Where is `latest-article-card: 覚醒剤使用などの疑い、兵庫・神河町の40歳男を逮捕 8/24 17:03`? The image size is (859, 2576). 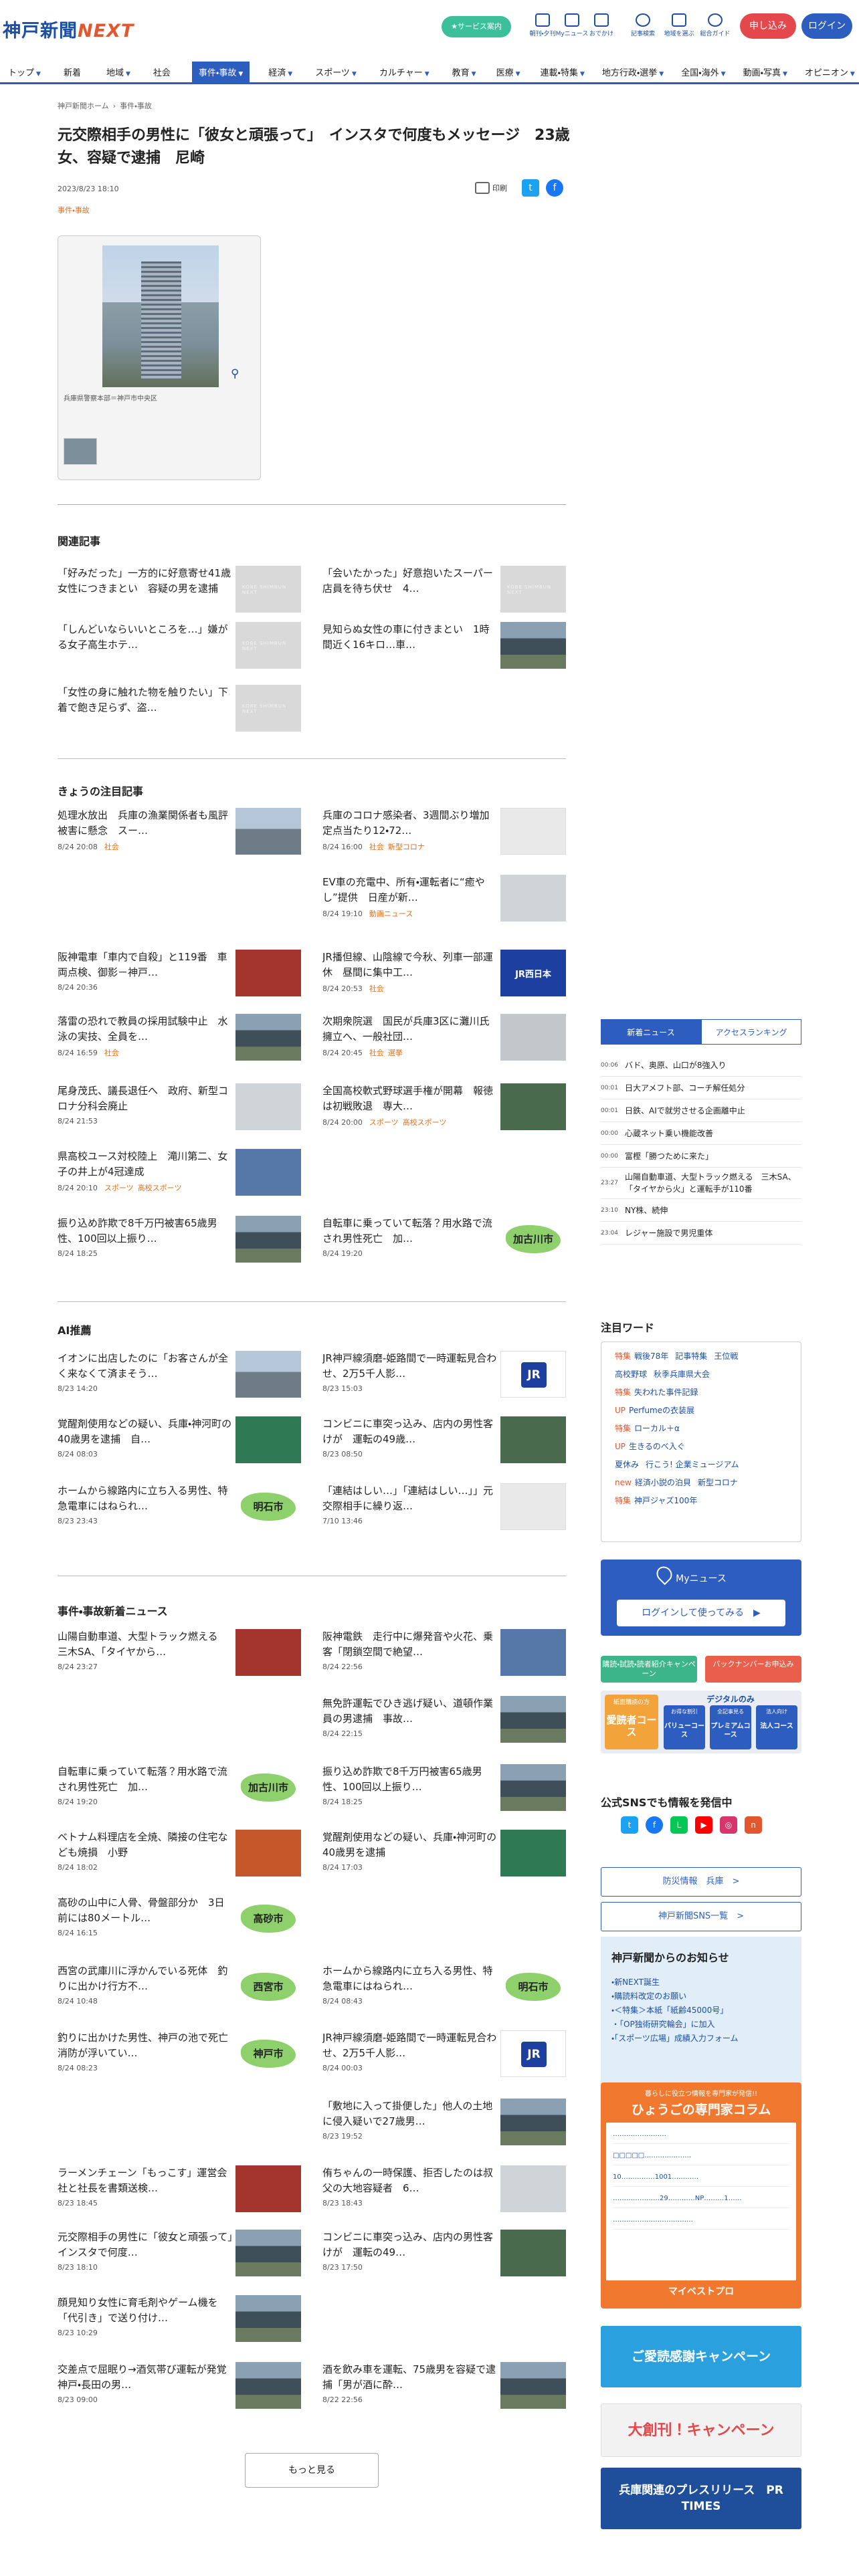
latest-article-card: 覚醒剤使用などの疑い、兵庫・神河町の40歳男を逮捕 8/24 17:03 is located at coordinates (444, 1858).